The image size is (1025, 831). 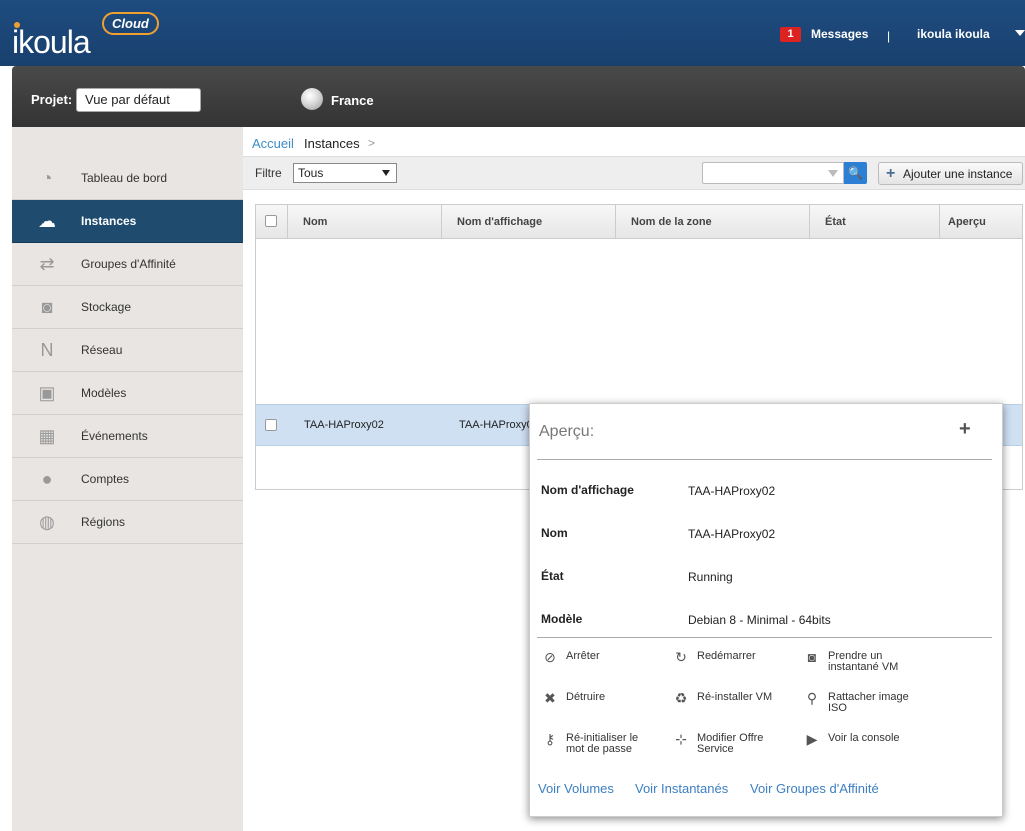 I want to click on view-affinity-groups-link: Voir Groupes d'Affinité, so click(x=814, y=788).